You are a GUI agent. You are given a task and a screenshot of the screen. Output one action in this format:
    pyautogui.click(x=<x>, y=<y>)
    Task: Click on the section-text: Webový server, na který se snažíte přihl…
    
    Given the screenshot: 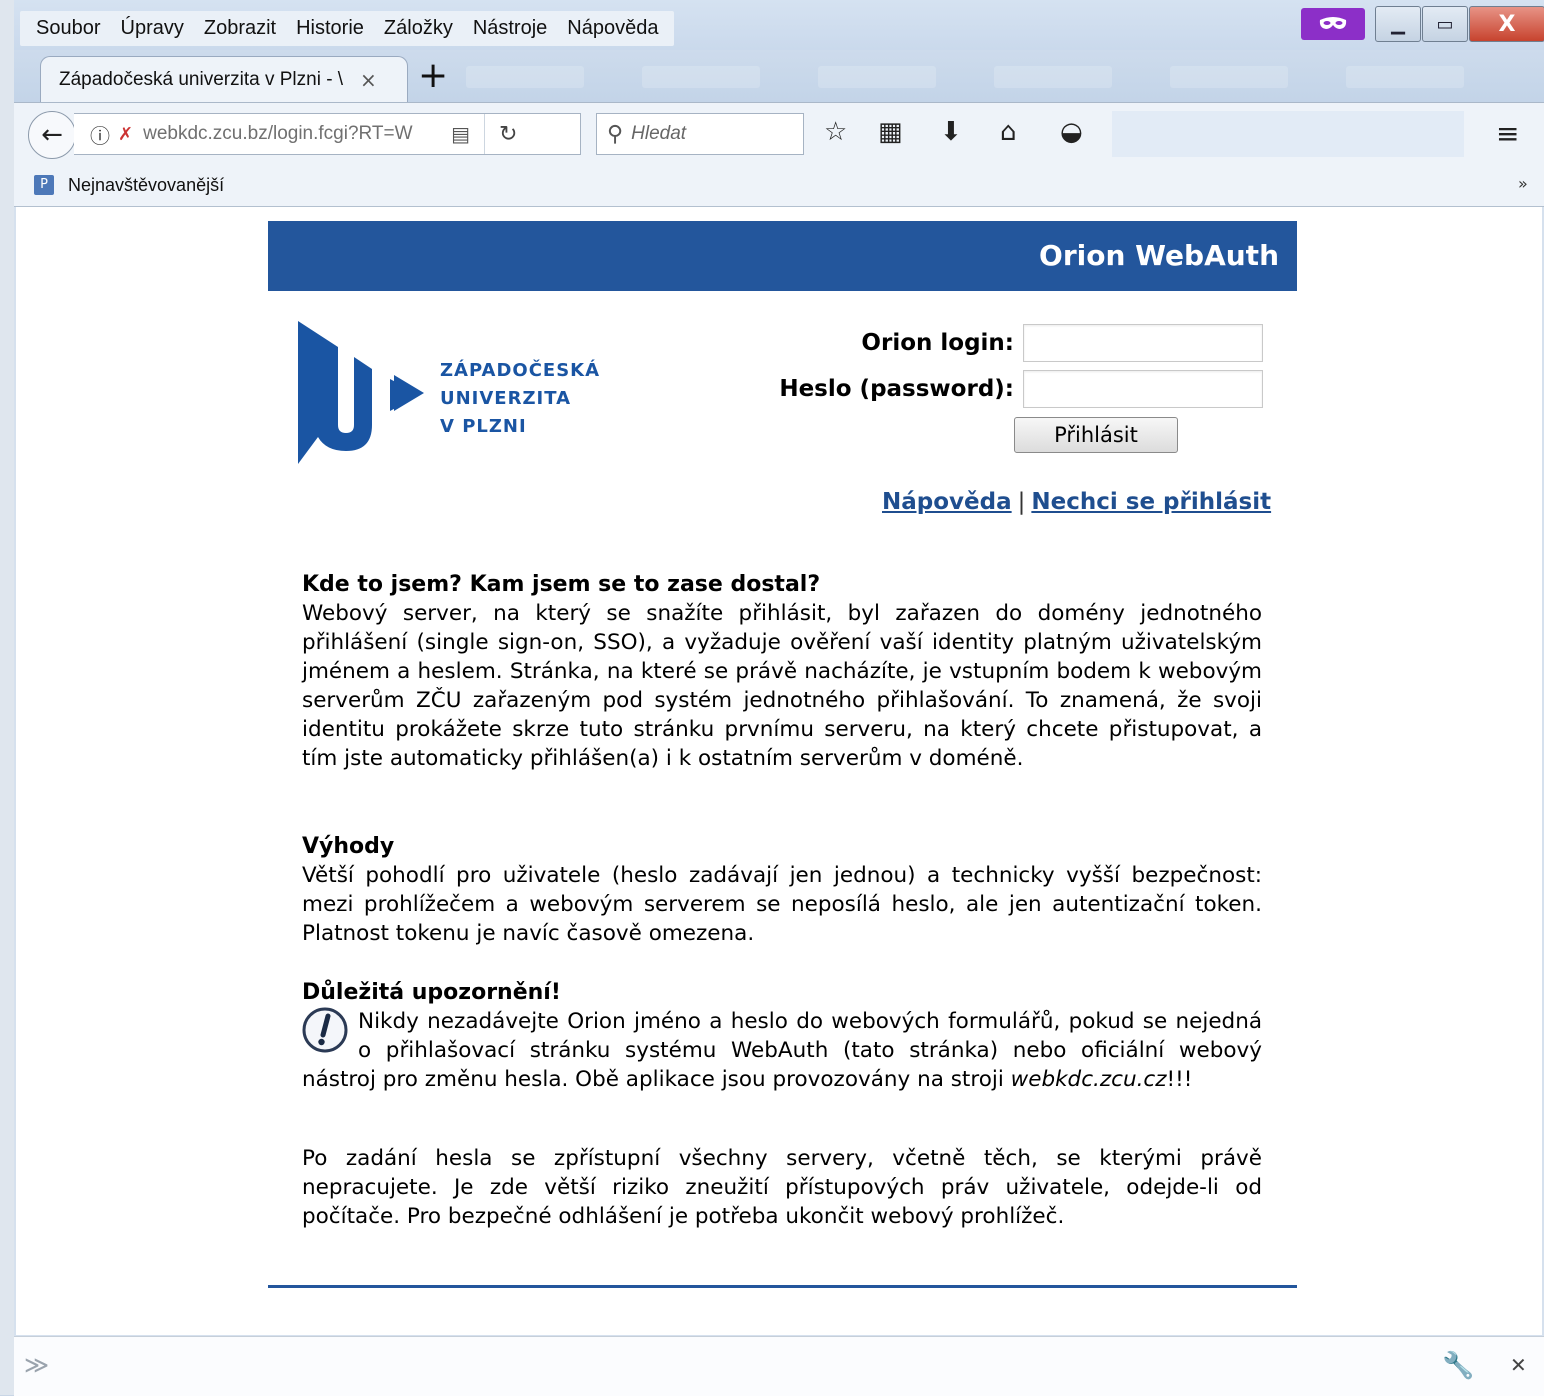 What is the action you would take?
    pyautogui.click(x=782, y=686)
    